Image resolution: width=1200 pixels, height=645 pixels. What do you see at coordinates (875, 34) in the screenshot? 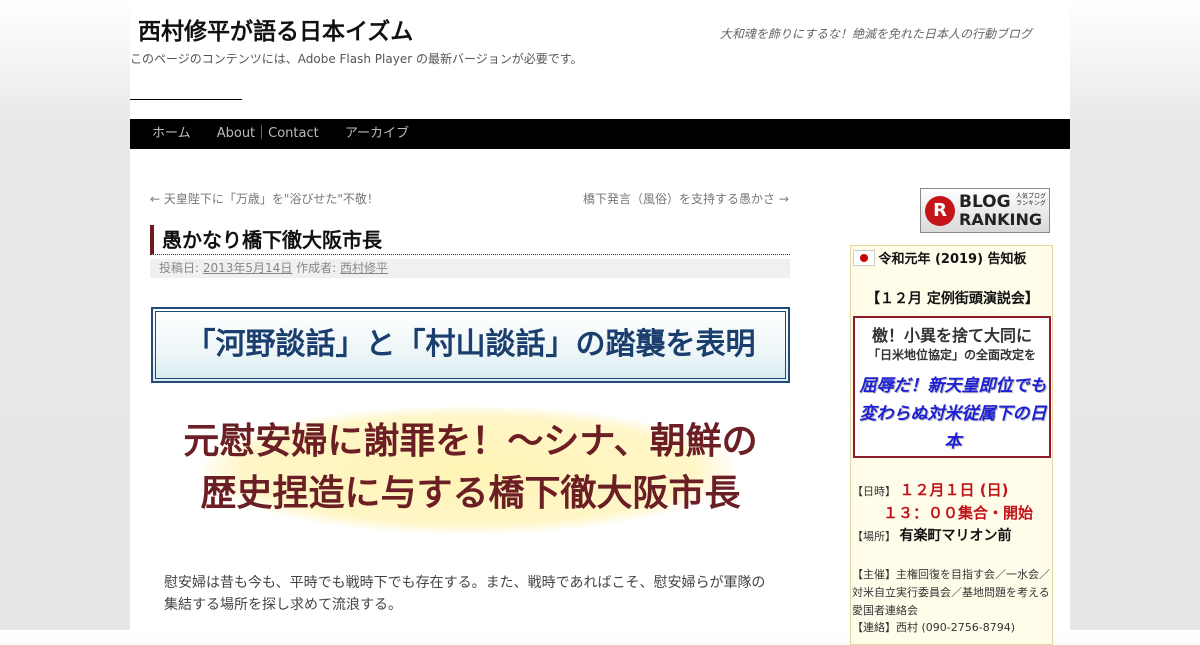
I see `site-description: 大和魂を飾りにするな！絶滅を免れた日本人の行動ブログ` at bounding box center [875, 34].